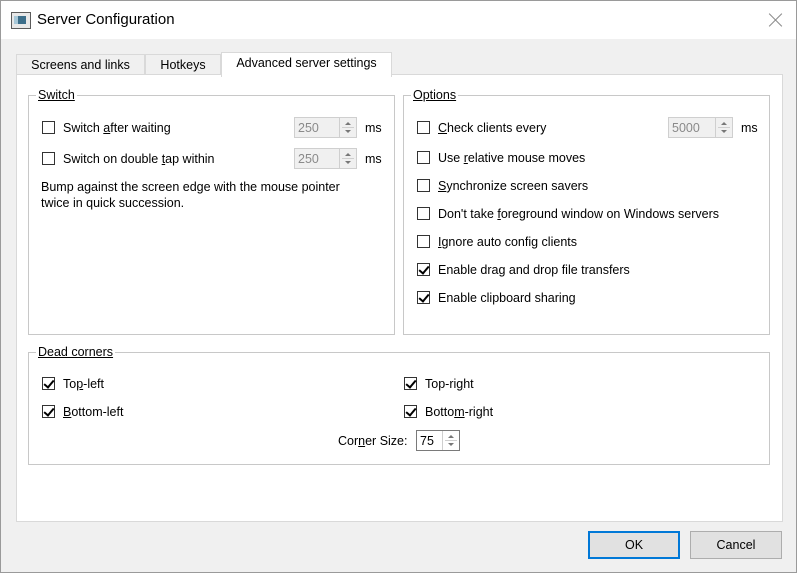 The height and width of the screenshot is (573, 797). Describe the element at coordinates (56, 95) in the screenshot. I see `switch-group-title: Switch` at that location.